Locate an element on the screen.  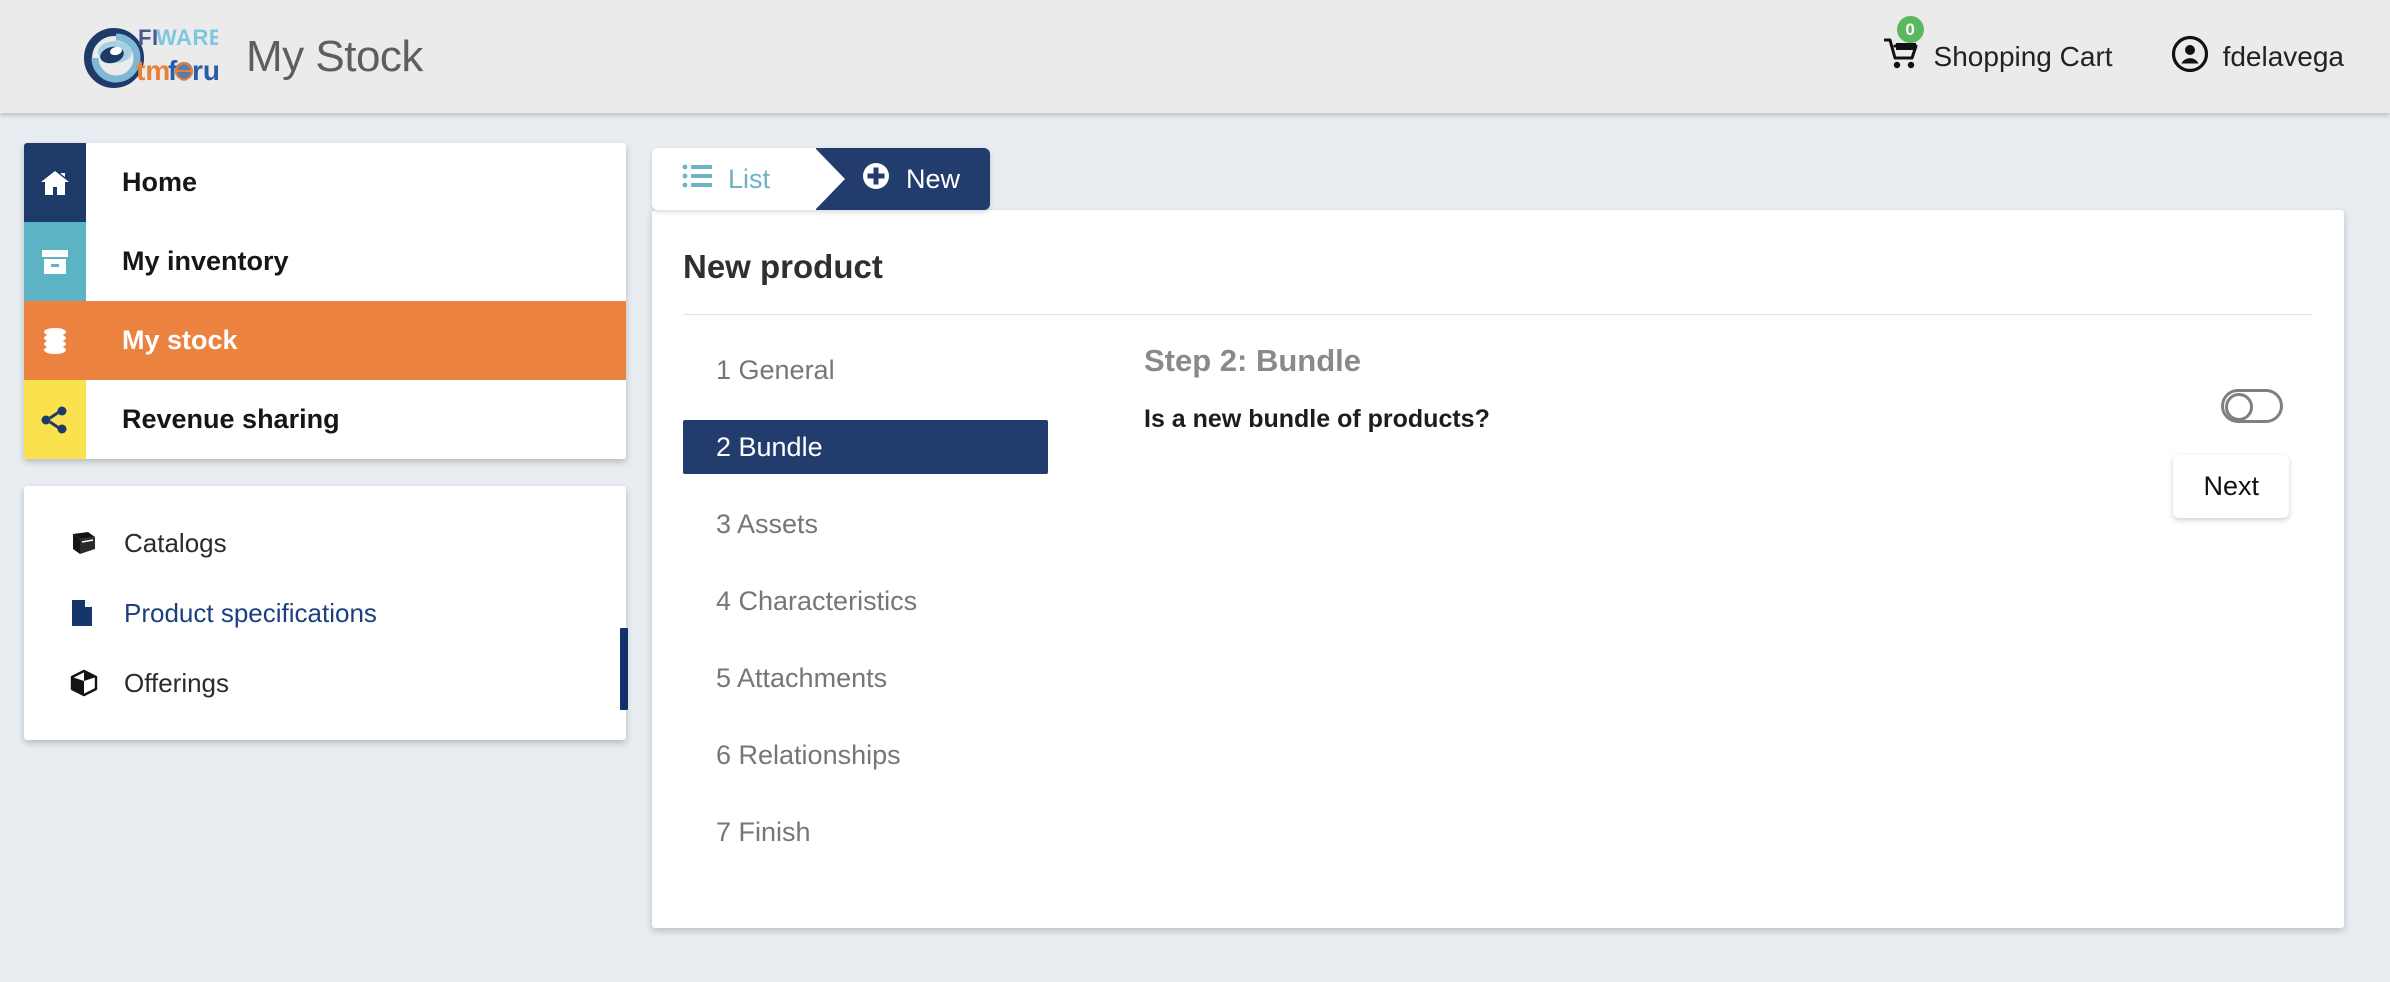
step-text-relationships: 6 Relationships is located at coordinates (808, 754).